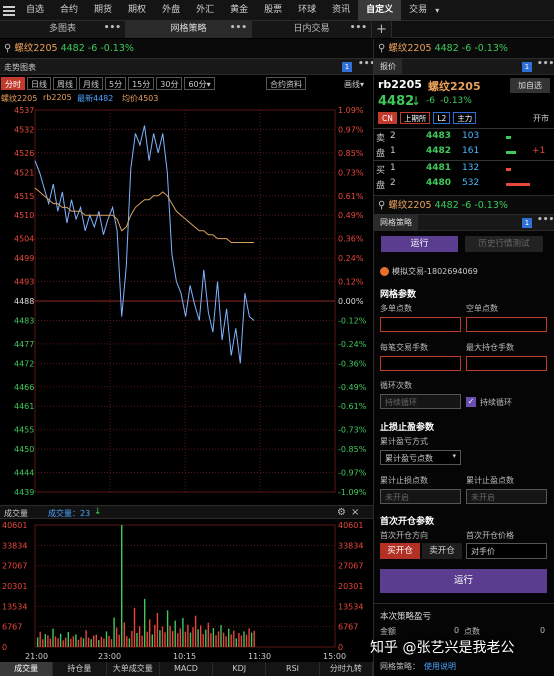 This screenshot has height=676, width=554. What do you see at coordinates (199, 83) in the screenshot?
I see `period-button: 60分▾` at bounding box center [199, 83].